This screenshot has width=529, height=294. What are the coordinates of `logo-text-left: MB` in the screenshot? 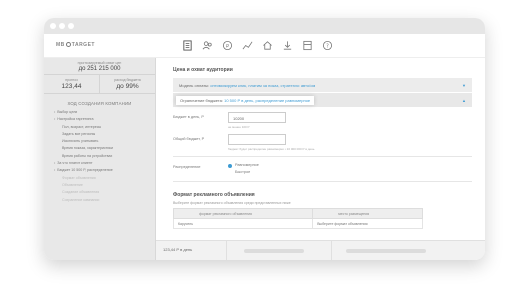 It's located at (60, 45).